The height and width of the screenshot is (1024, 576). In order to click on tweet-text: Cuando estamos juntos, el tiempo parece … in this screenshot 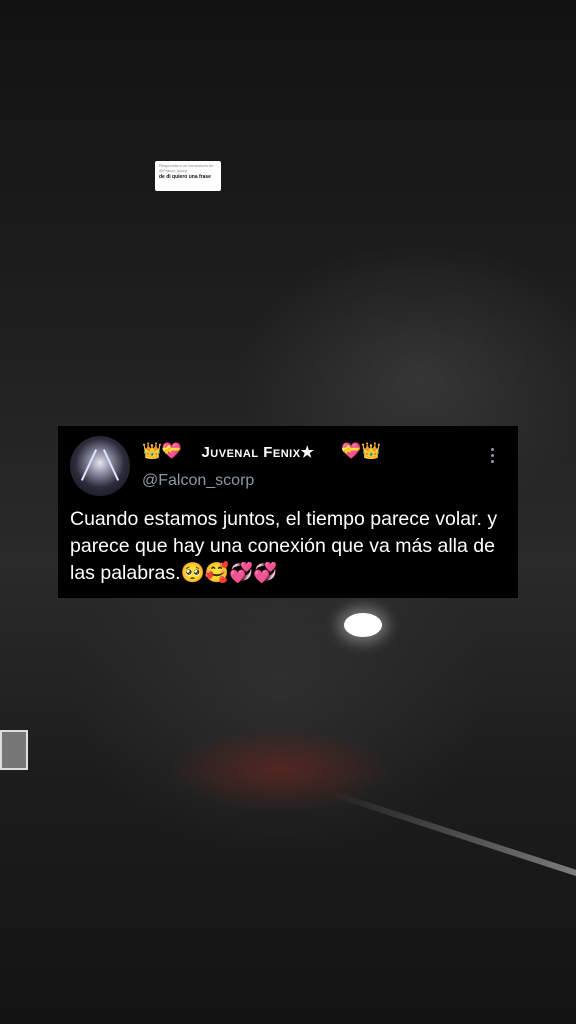, I will do `click(284, 546)`.